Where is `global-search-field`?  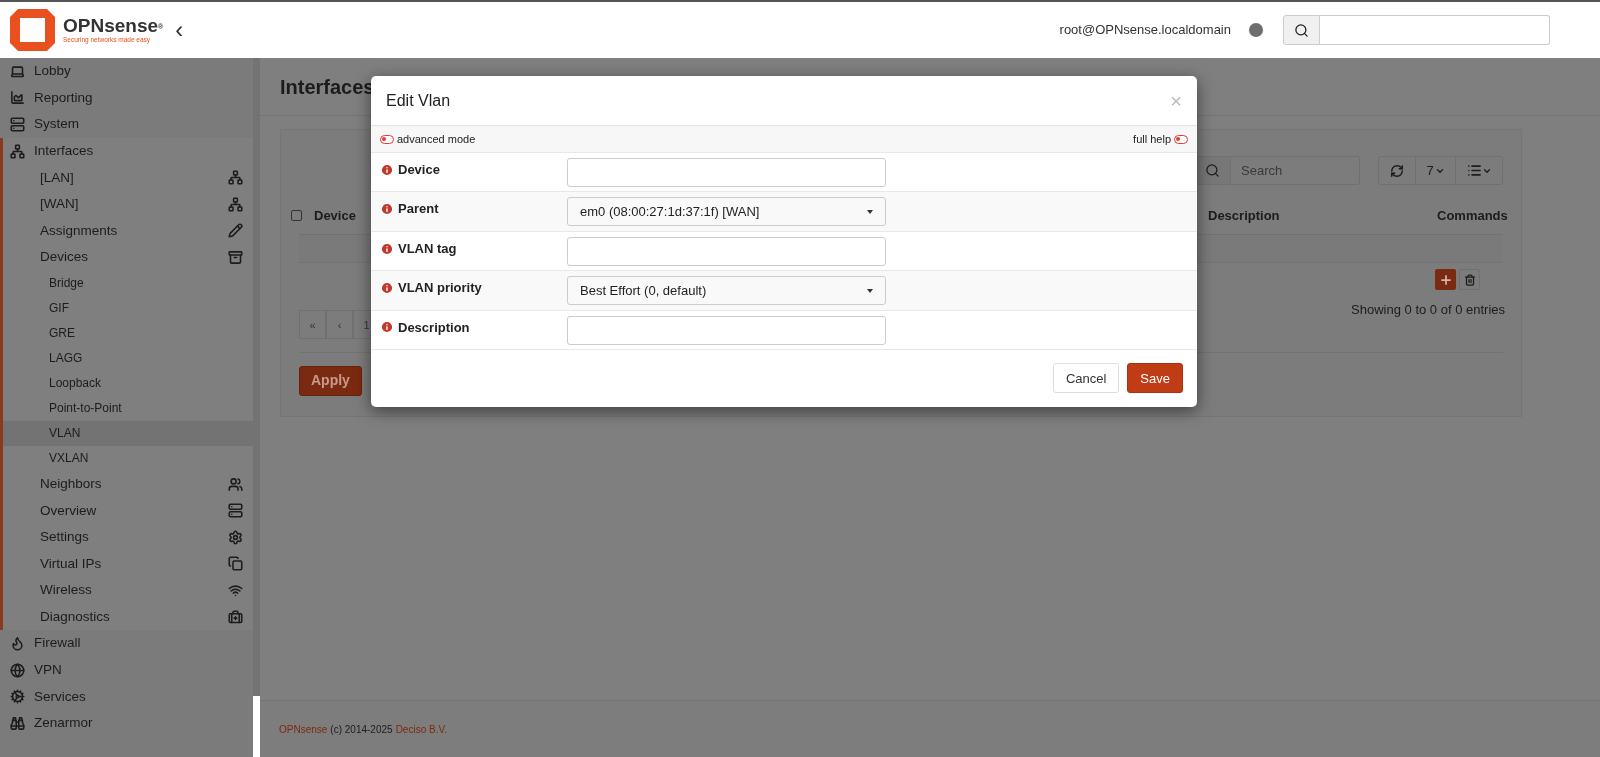
global-search-field is located at coordinates (1435, 30).